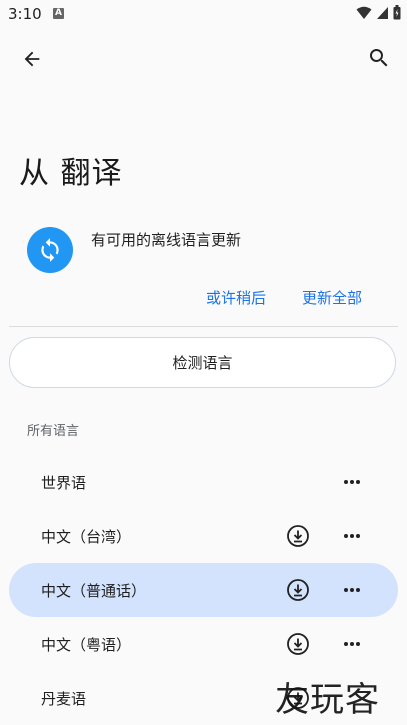 This screenshot has height=725, width=407. Describe the element at coordinates (64, 482) in the screenshot. I see `language-name: 世界语` at that location.